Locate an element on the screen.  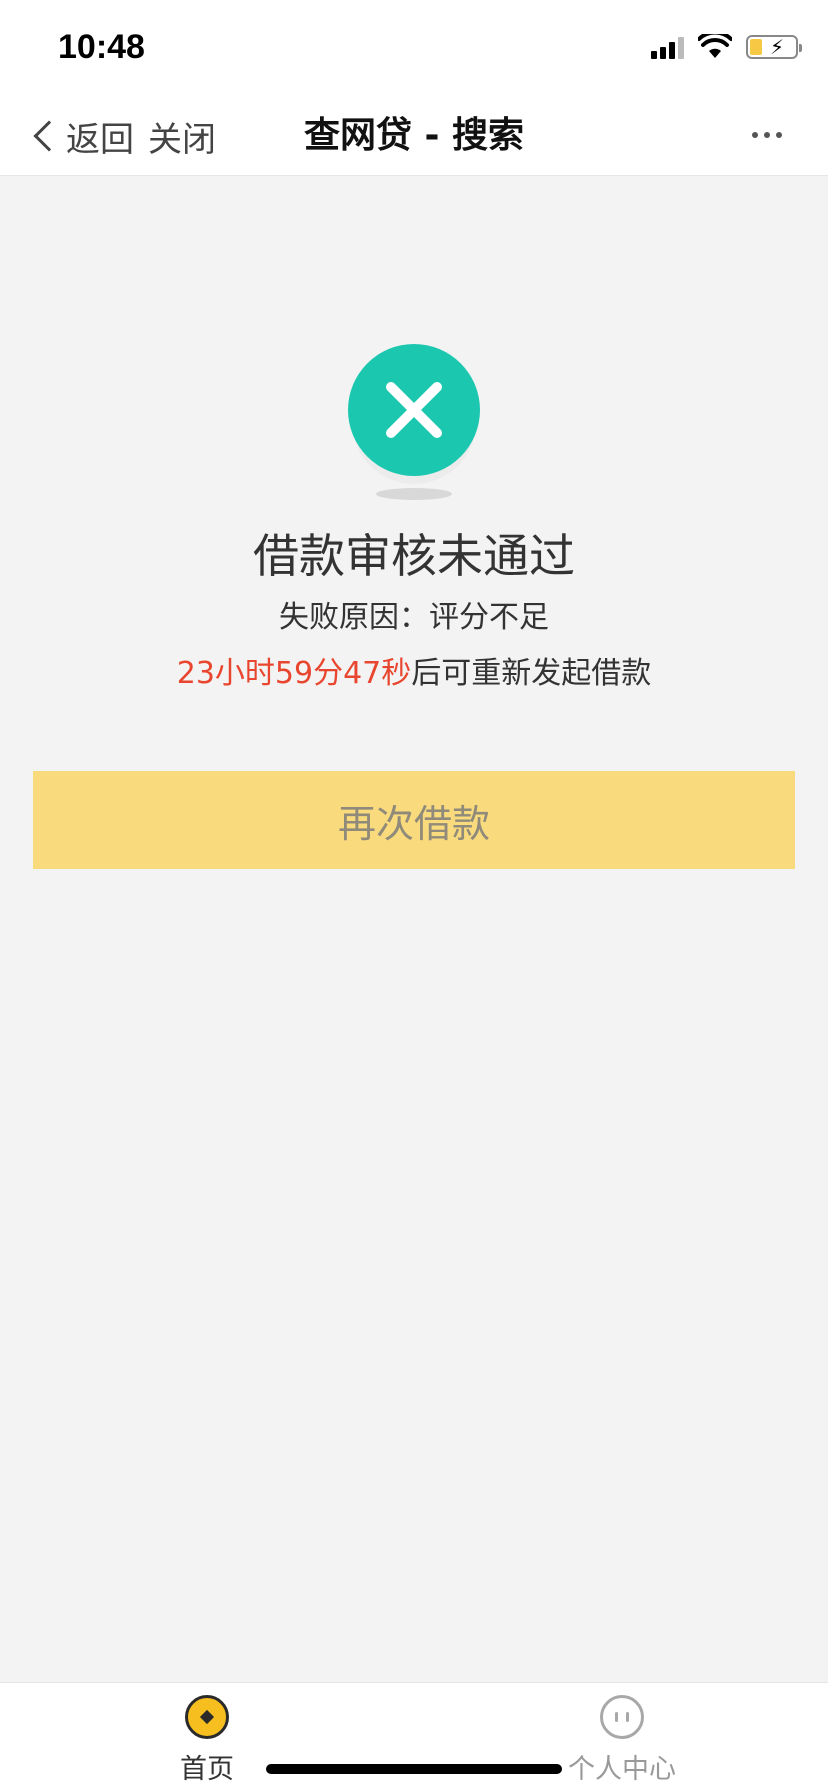
wifi-icon is located at coordinates (715, 46).